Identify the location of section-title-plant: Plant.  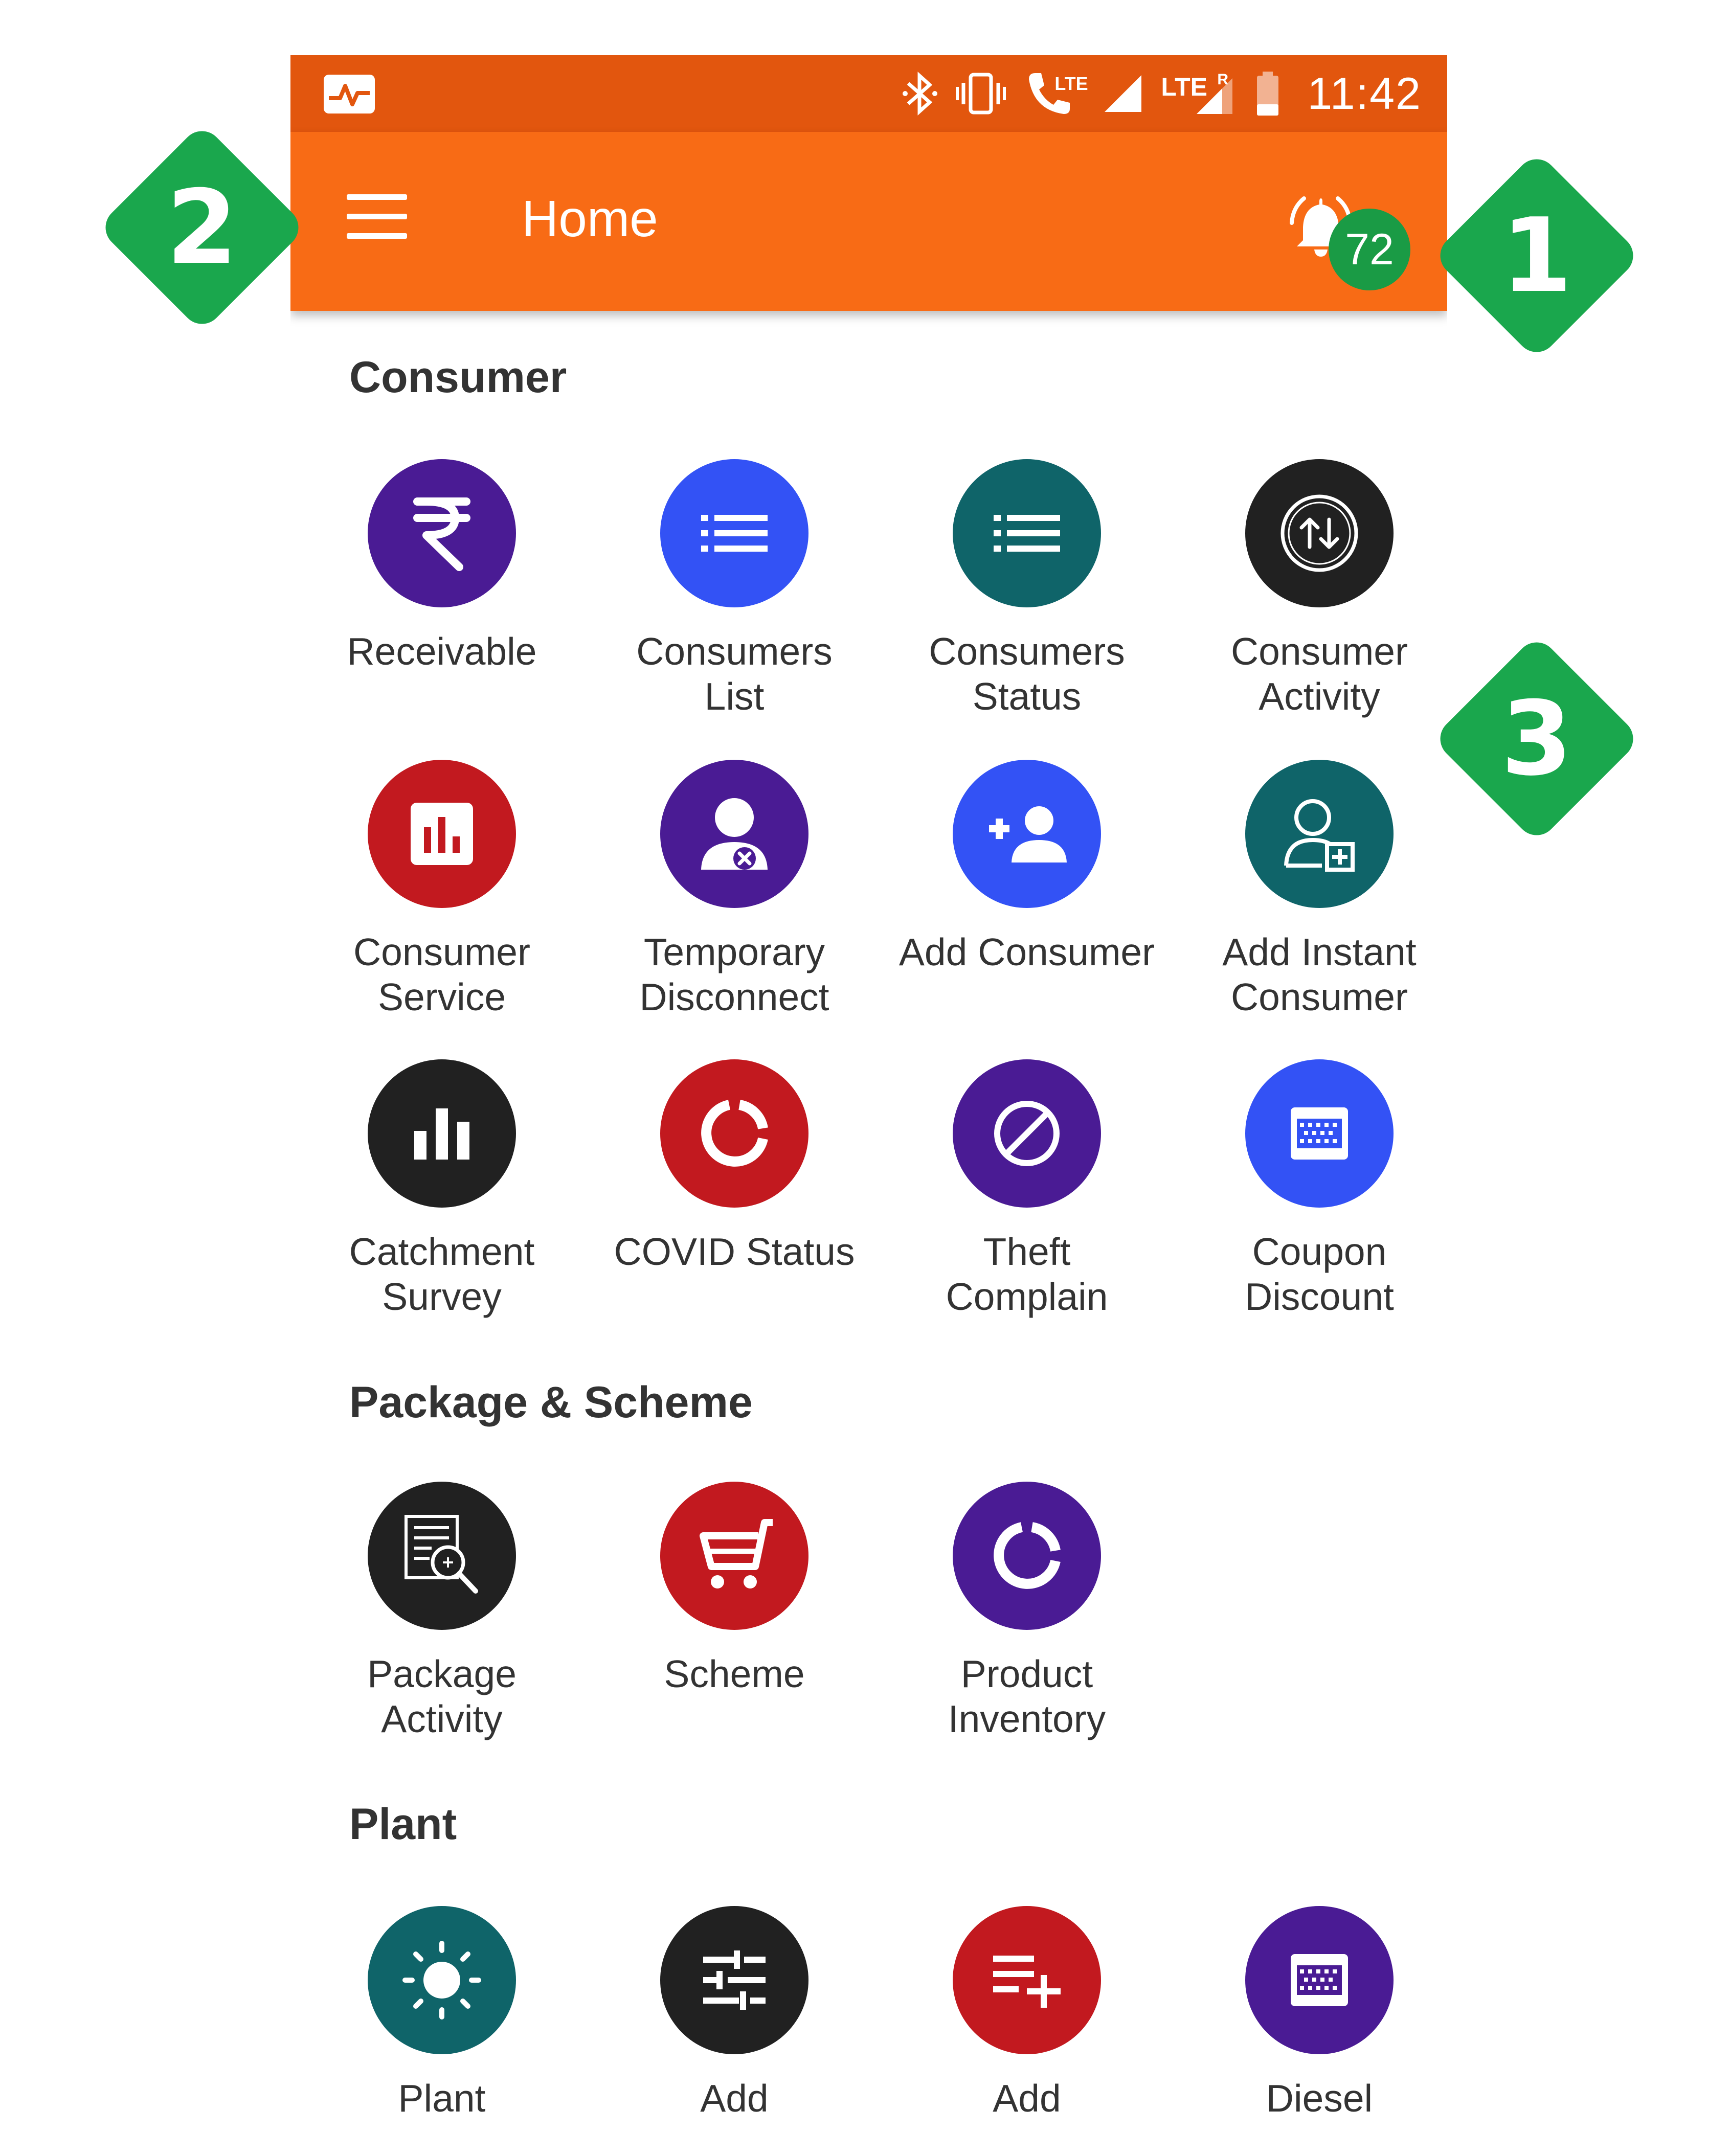
(403, 1824).